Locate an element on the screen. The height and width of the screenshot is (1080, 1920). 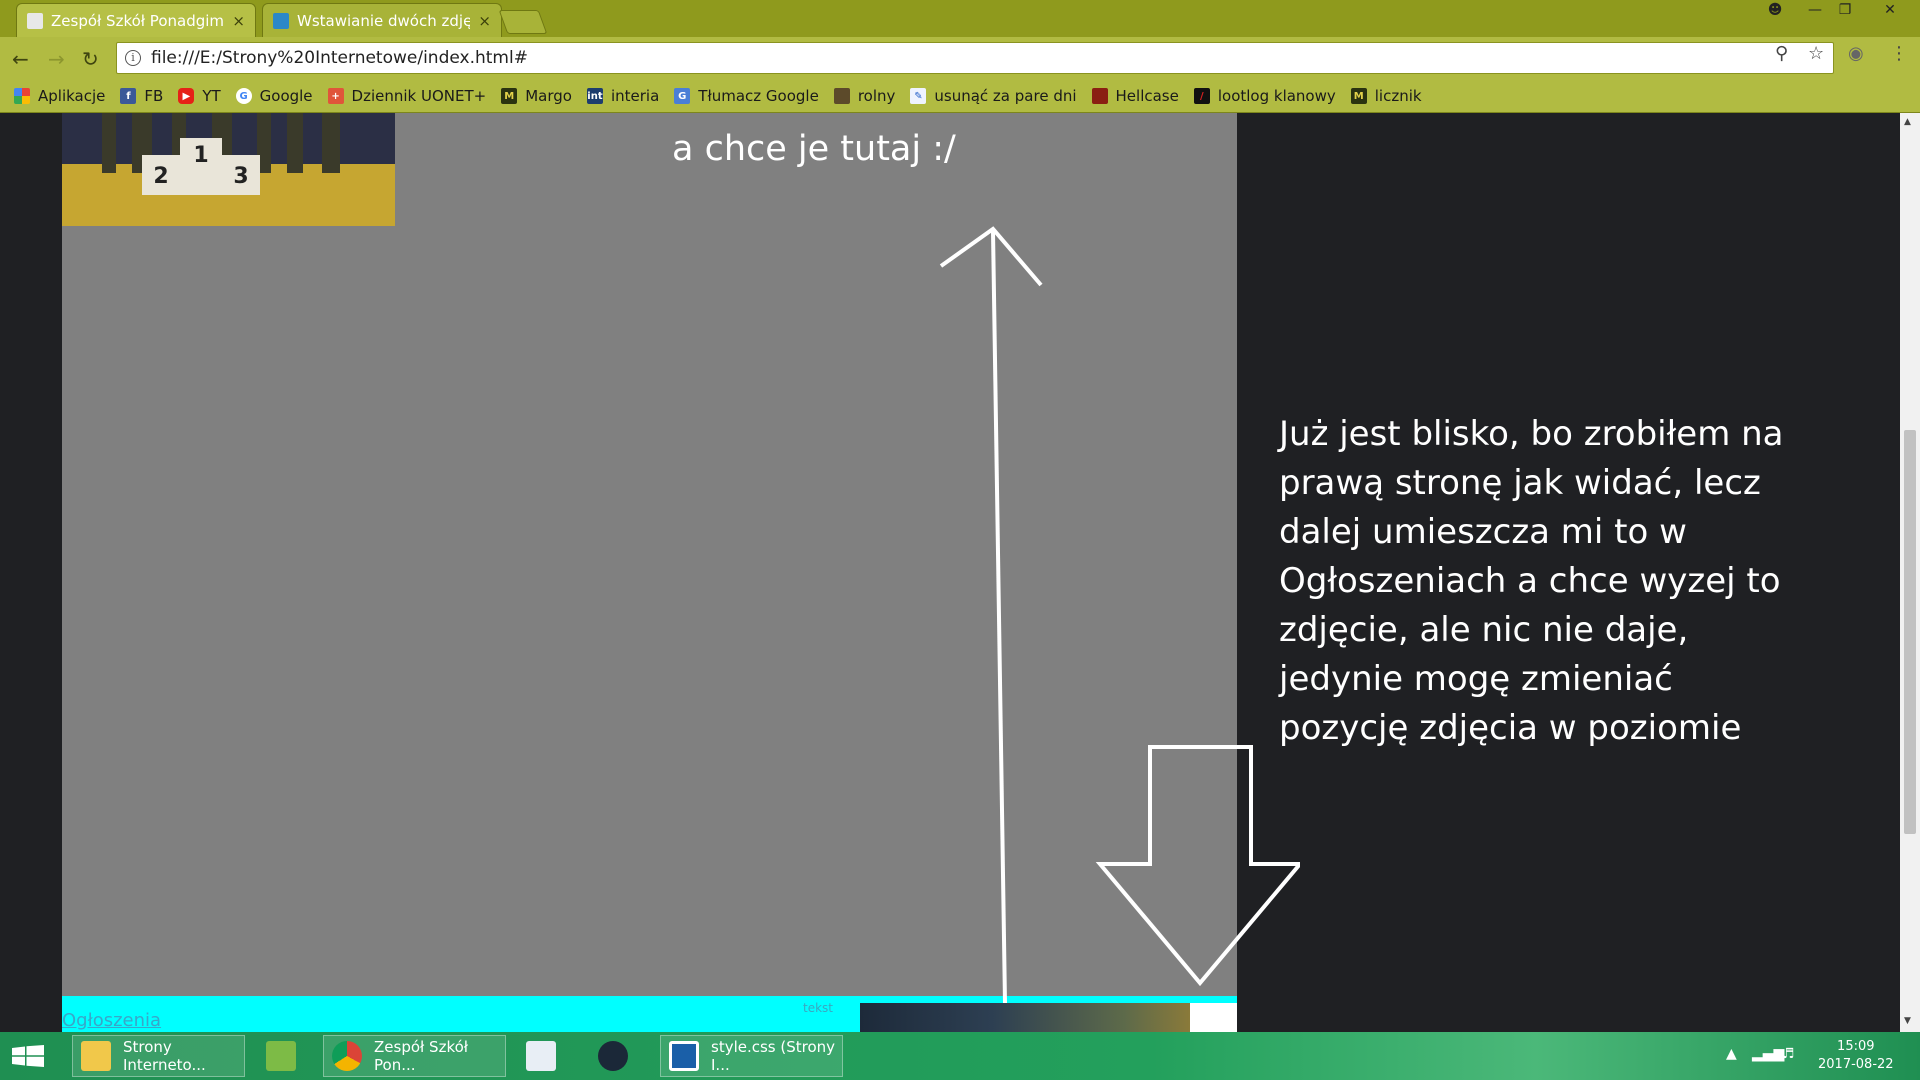
tab-wstawianie: Wstawianie dwóch zdjęć × is located at coordinates (382, 20).